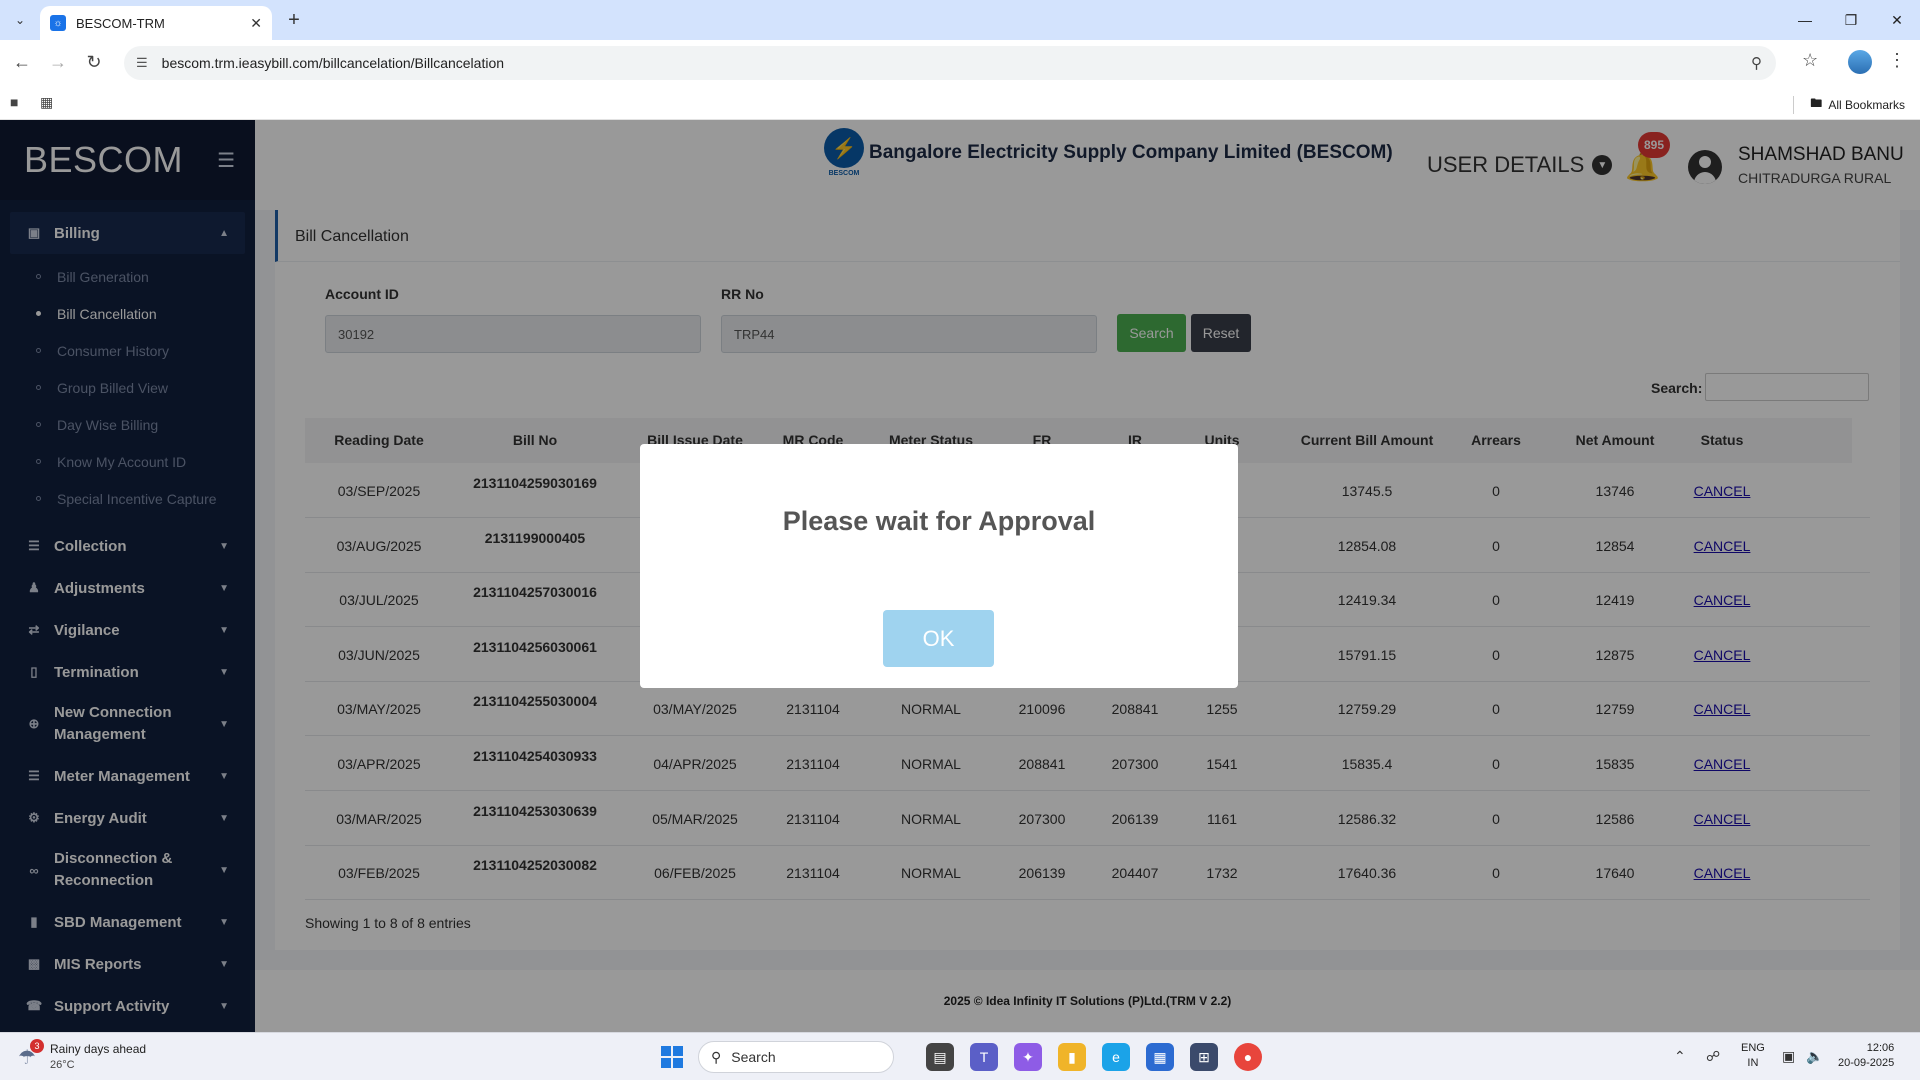 The height and width of the screenshot is (1080, 1920). Describe the element at coordinates (94, 62) in the screenshot. I see `reload-icon: ↻` at that location.